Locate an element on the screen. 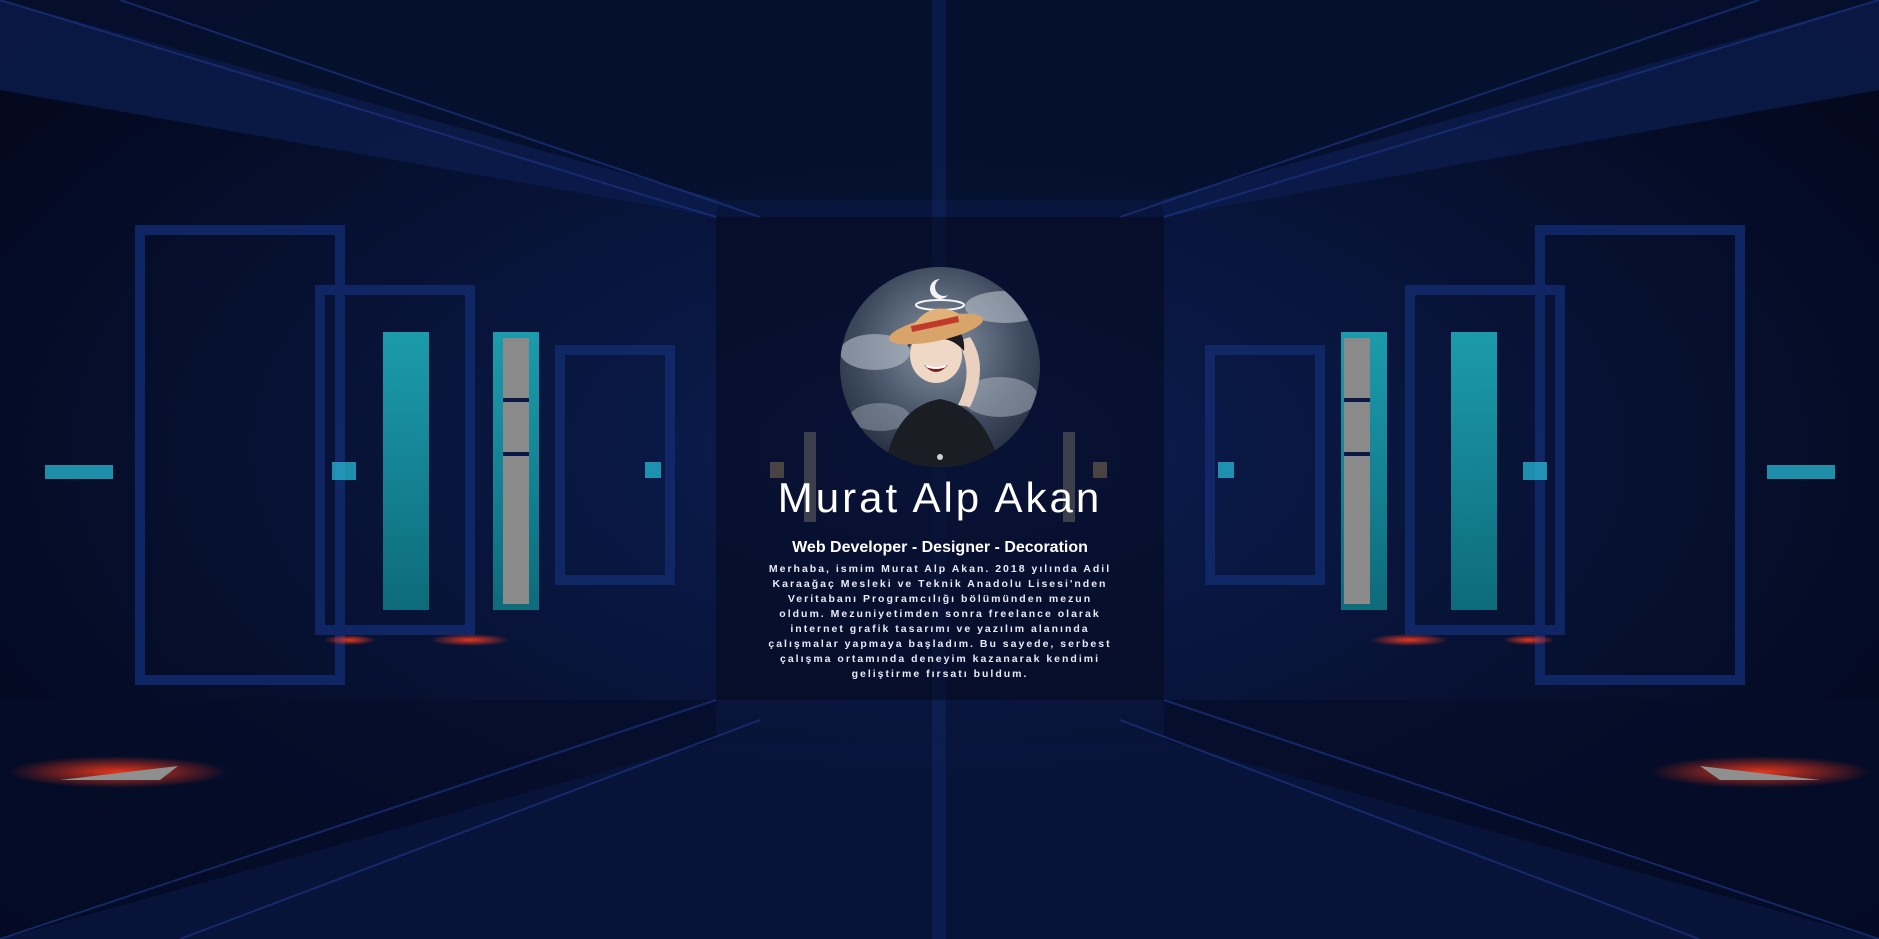 Image resolution: width=1879 pixels, height=939 pixels. avatar is located at coordinates (940, 367).